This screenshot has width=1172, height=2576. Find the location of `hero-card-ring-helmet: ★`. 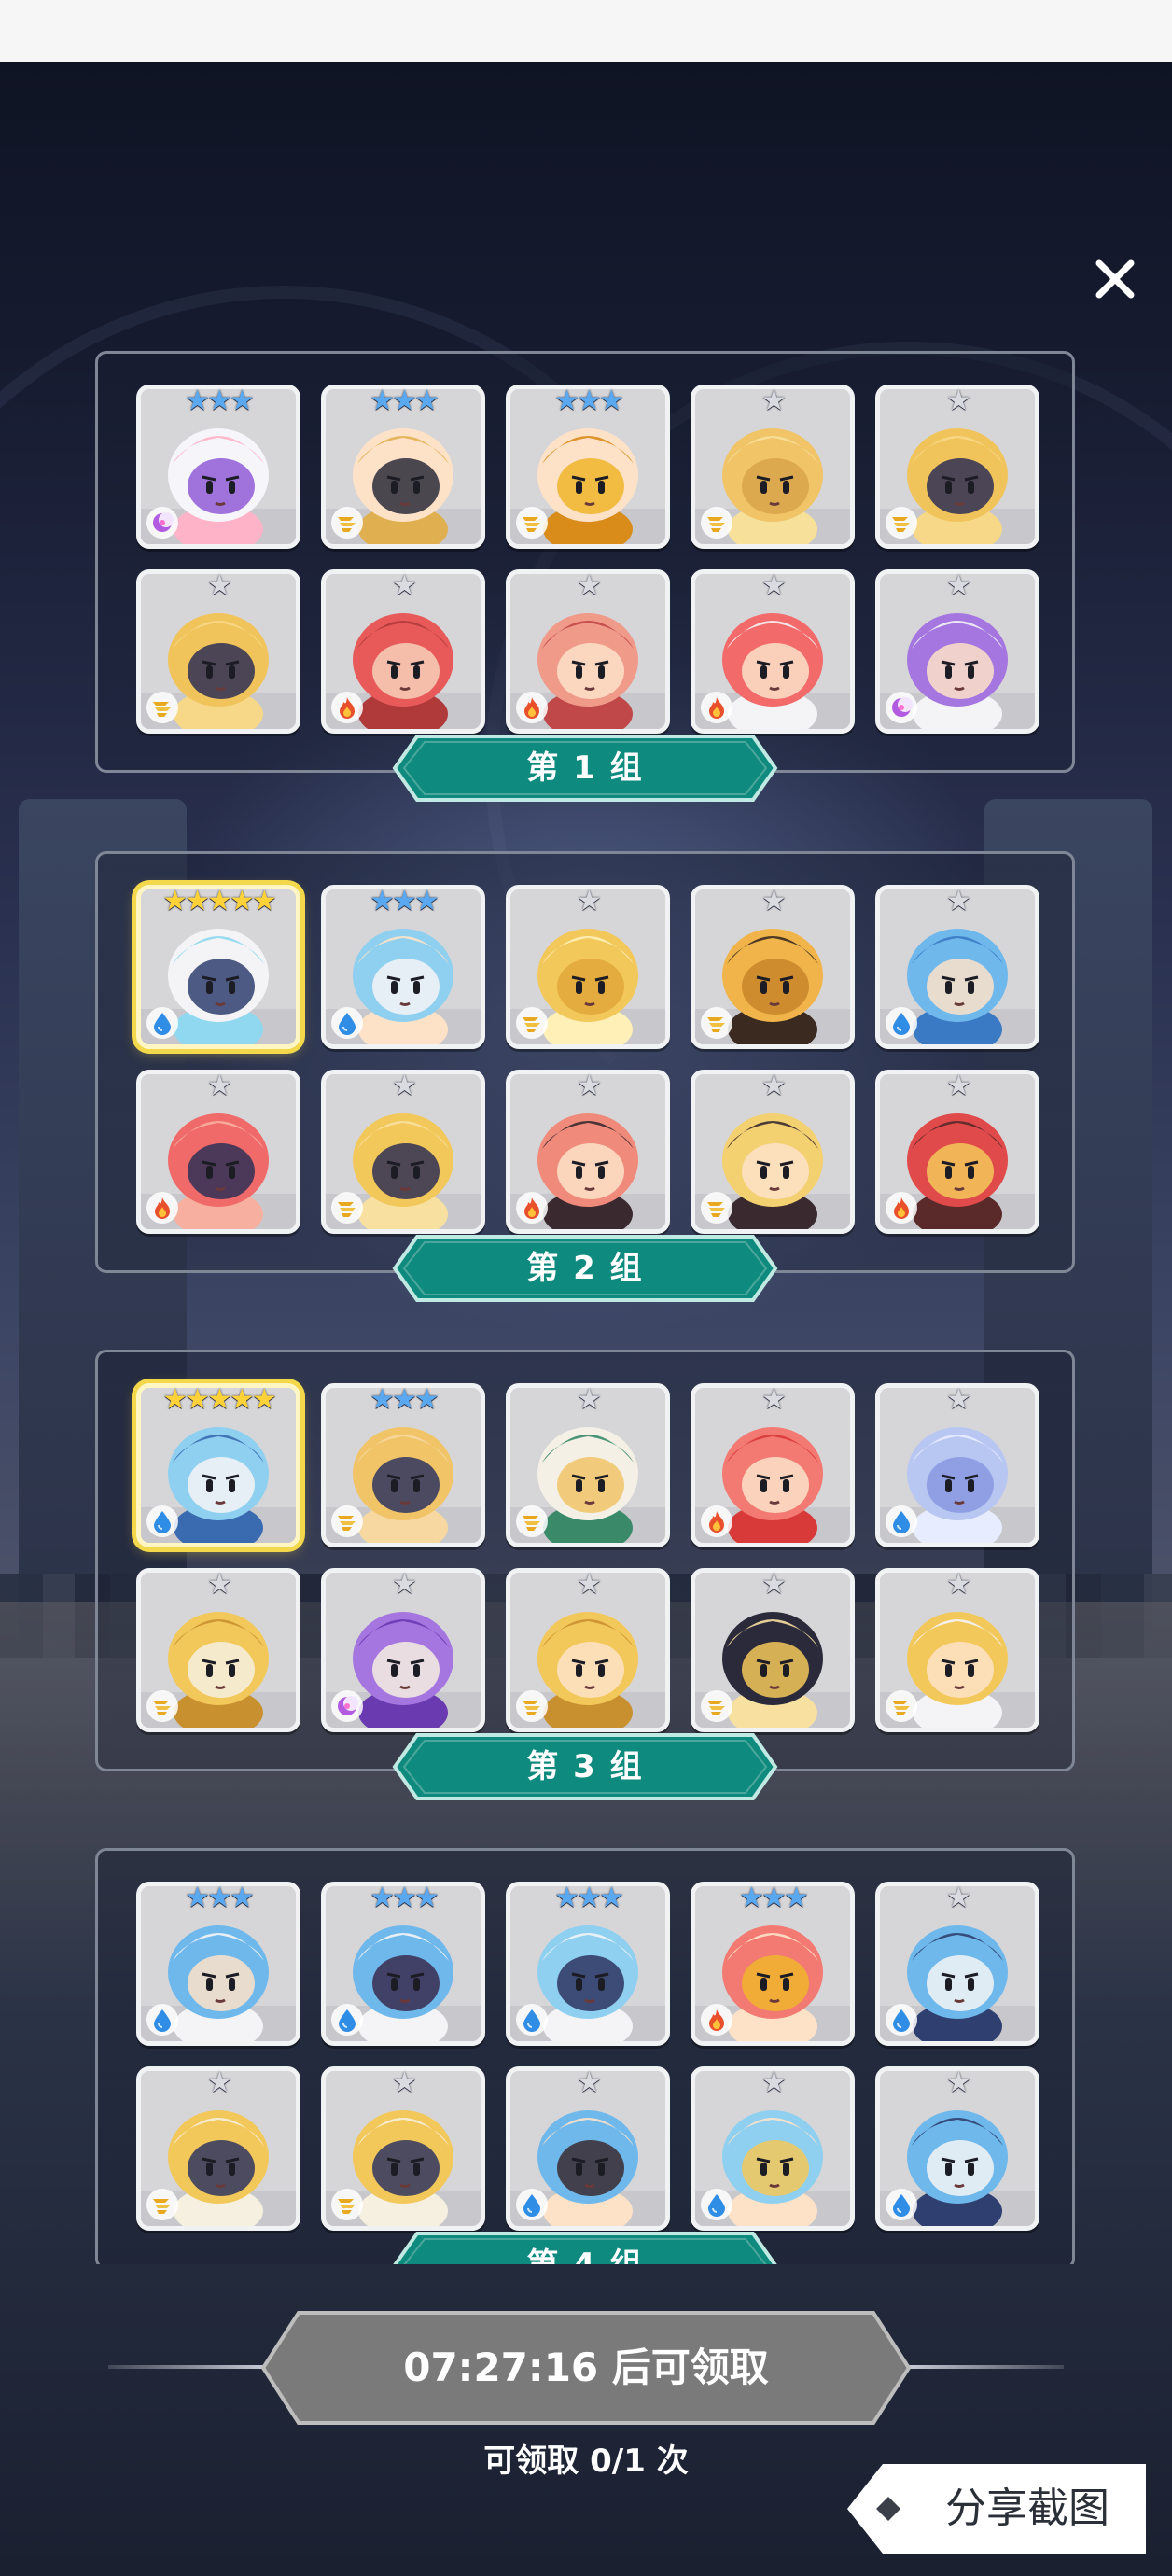

hero-card-ring-helmet: ★ is located at coordinates (588, 1152).